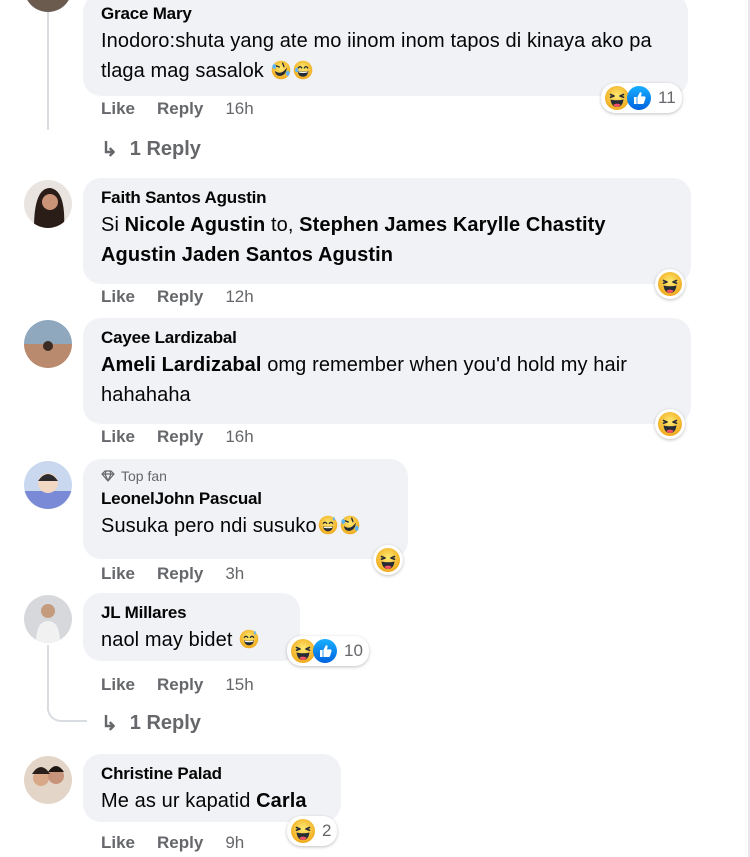 The image size is (750, 857). I want to click on reaction-count: 2, so click(327, 830).